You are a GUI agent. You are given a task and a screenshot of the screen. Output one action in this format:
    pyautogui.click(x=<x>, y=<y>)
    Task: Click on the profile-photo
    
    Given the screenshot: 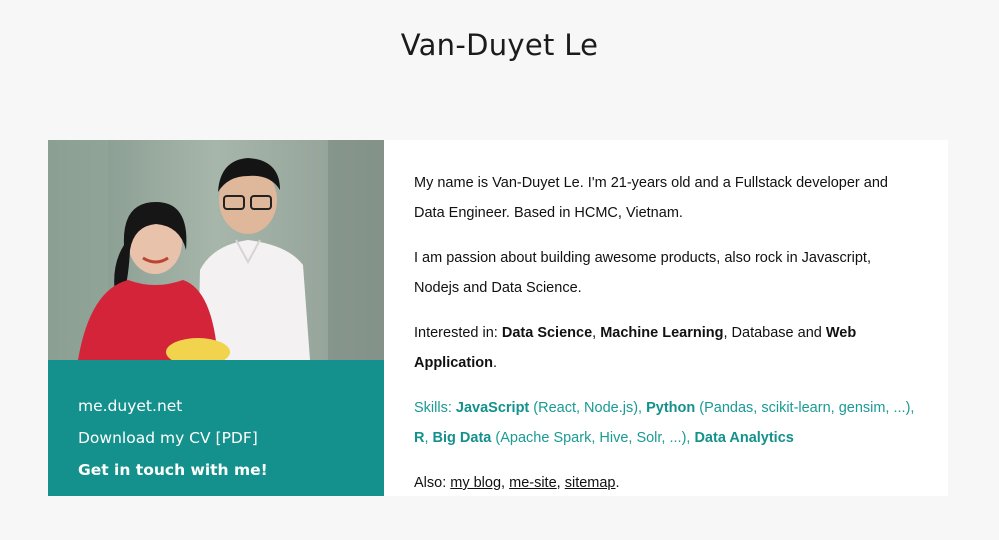 What is the action you would take?
    pyautogui.click(x=216, y=250)
    